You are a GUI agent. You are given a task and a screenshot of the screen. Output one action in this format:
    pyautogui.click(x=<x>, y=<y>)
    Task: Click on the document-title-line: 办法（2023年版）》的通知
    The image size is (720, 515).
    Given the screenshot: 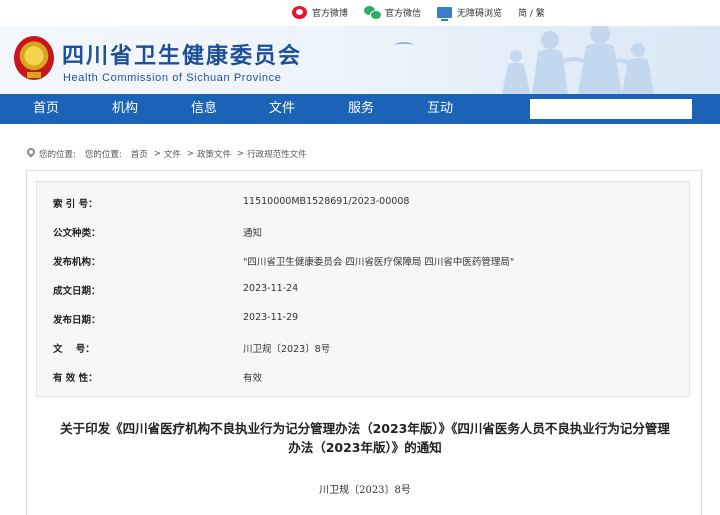 What is the action you would take?
    pyautogui.click(x=365, y=447)
    